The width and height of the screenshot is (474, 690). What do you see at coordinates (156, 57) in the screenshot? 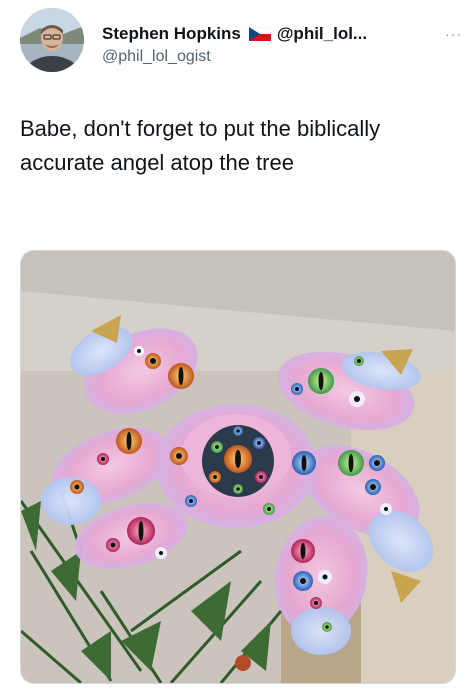
I see `handle: @phil_lol_ogist` at bounding box center [156, 57].